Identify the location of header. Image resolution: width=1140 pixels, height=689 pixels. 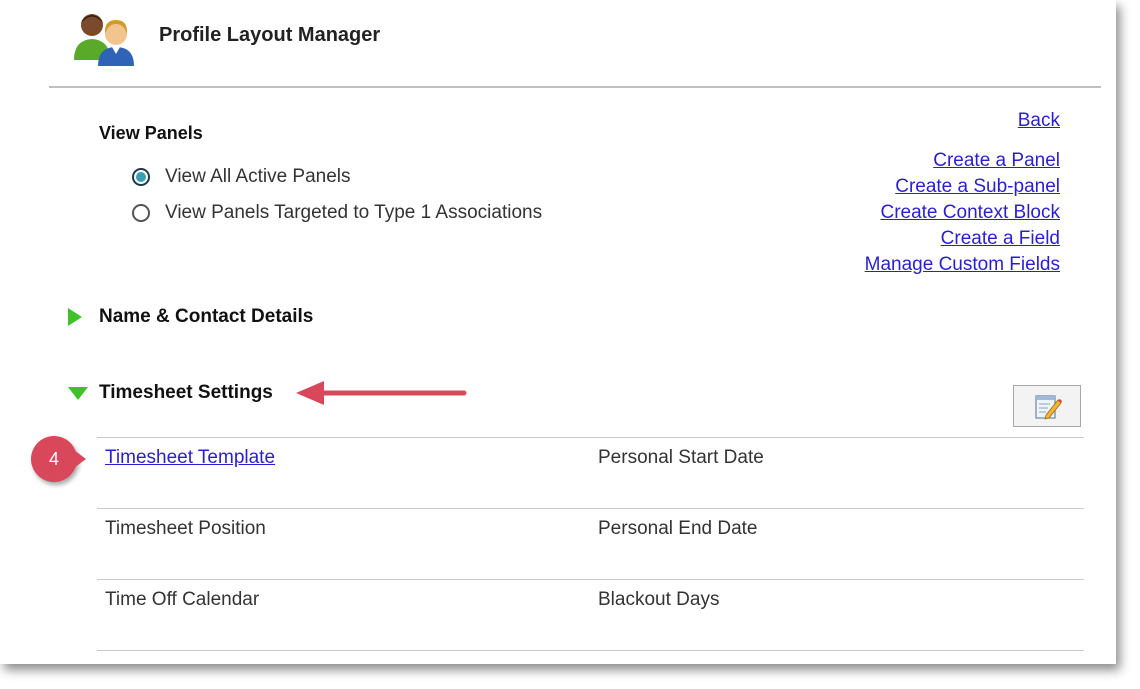
(105, 38).